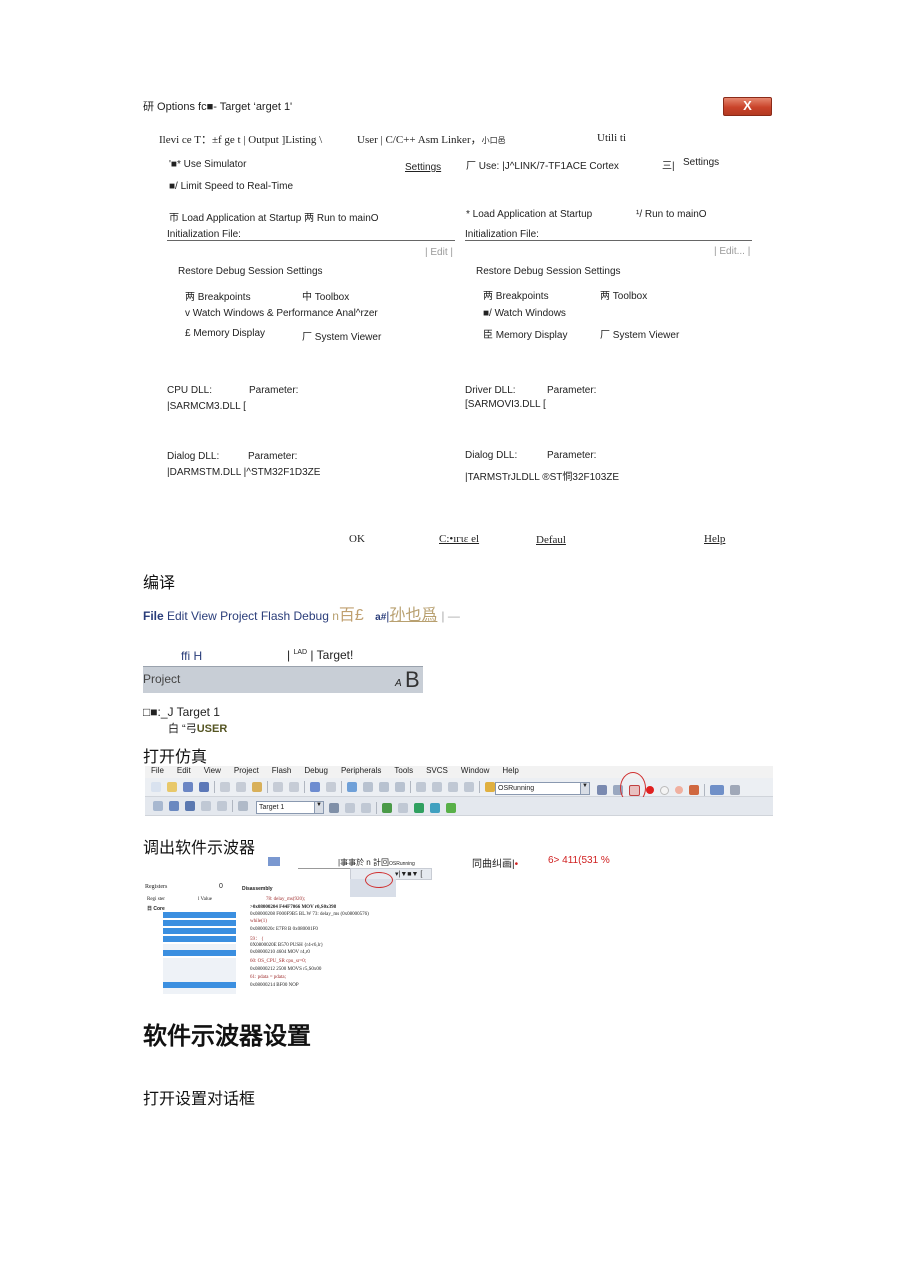 Image resolution: width=920 pixels, height=1276 pixels. What do you see at coordinates (188, 787) in the screenshot?
I see `save-icon` at bounding box center [188, 787].